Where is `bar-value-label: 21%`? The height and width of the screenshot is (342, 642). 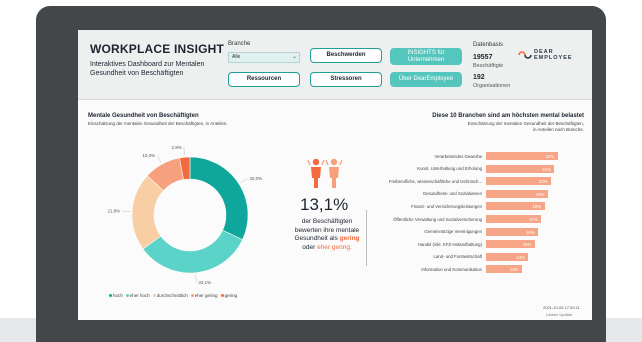
bar-value-label: 21% is located at coordinates (546, 169).